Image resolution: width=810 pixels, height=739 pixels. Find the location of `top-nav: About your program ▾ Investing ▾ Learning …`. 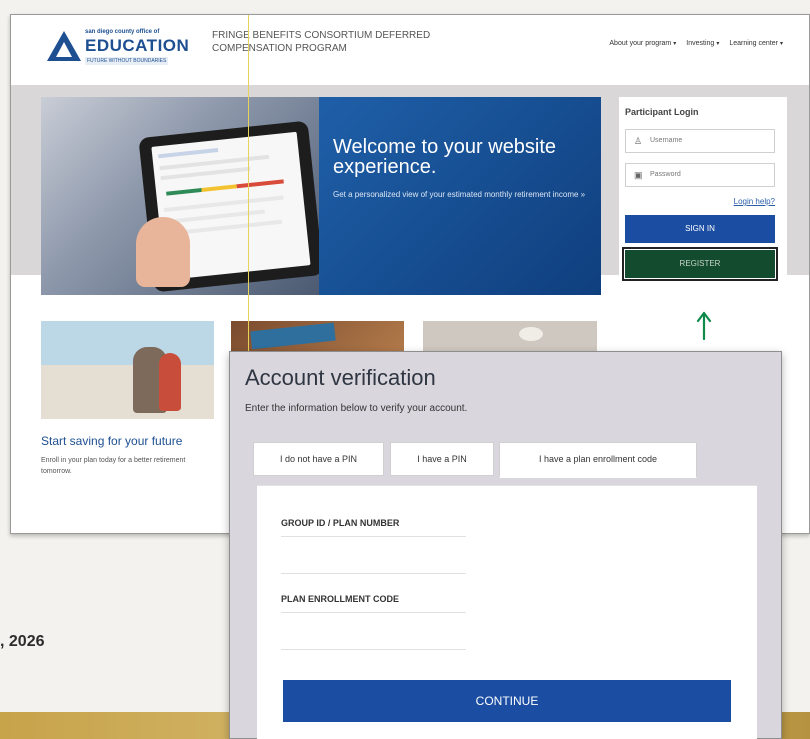

top-nav: About your program ▾ Investing ▾ Learning … is located at coordinates (696, 43).